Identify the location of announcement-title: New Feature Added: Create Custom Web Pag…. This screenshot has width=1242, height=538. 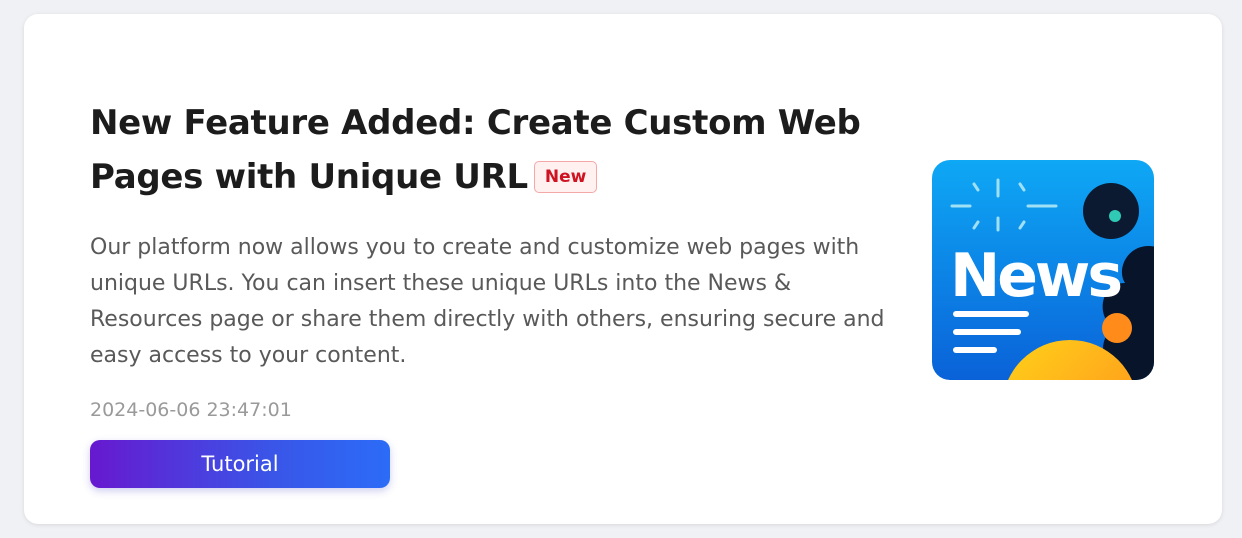
(495, 150).